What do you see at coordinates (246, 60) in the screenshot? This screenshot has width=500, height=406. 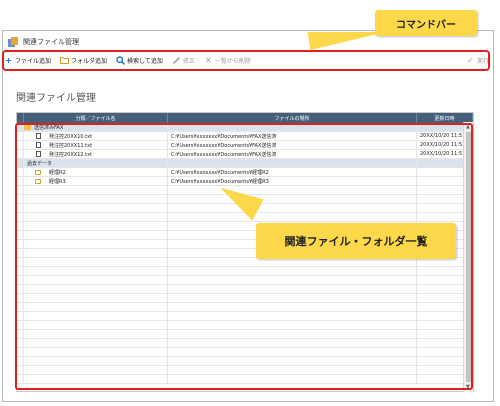 I see `command-bar-highlight` at bounding box center [246, 60].